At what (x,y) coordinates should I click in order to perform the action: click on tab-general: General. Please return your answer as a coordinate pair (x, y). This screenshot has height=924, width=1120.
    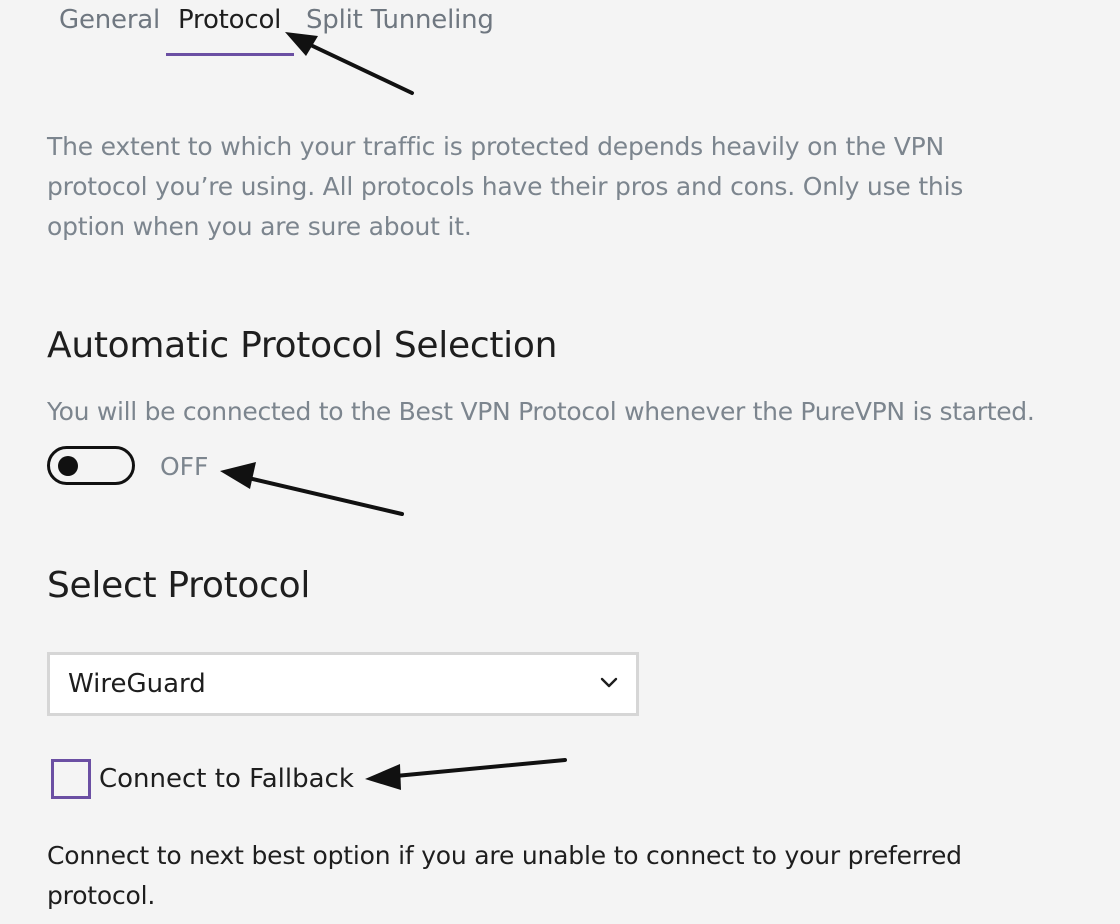
    Looking at the image, I should click on (109, 20).